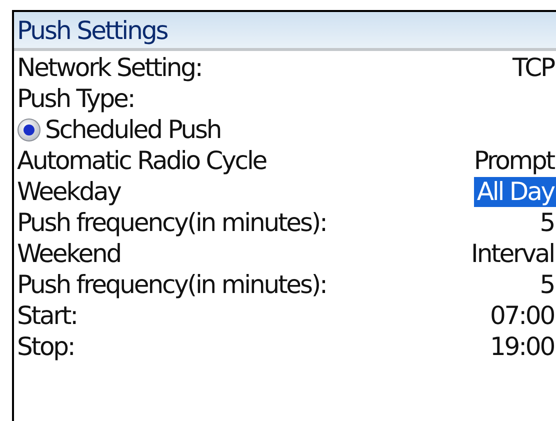  What do you see at coordinates (515, 191) in the screenshot?
I see `setting-value: All Day` at bounding box center [515, 191].